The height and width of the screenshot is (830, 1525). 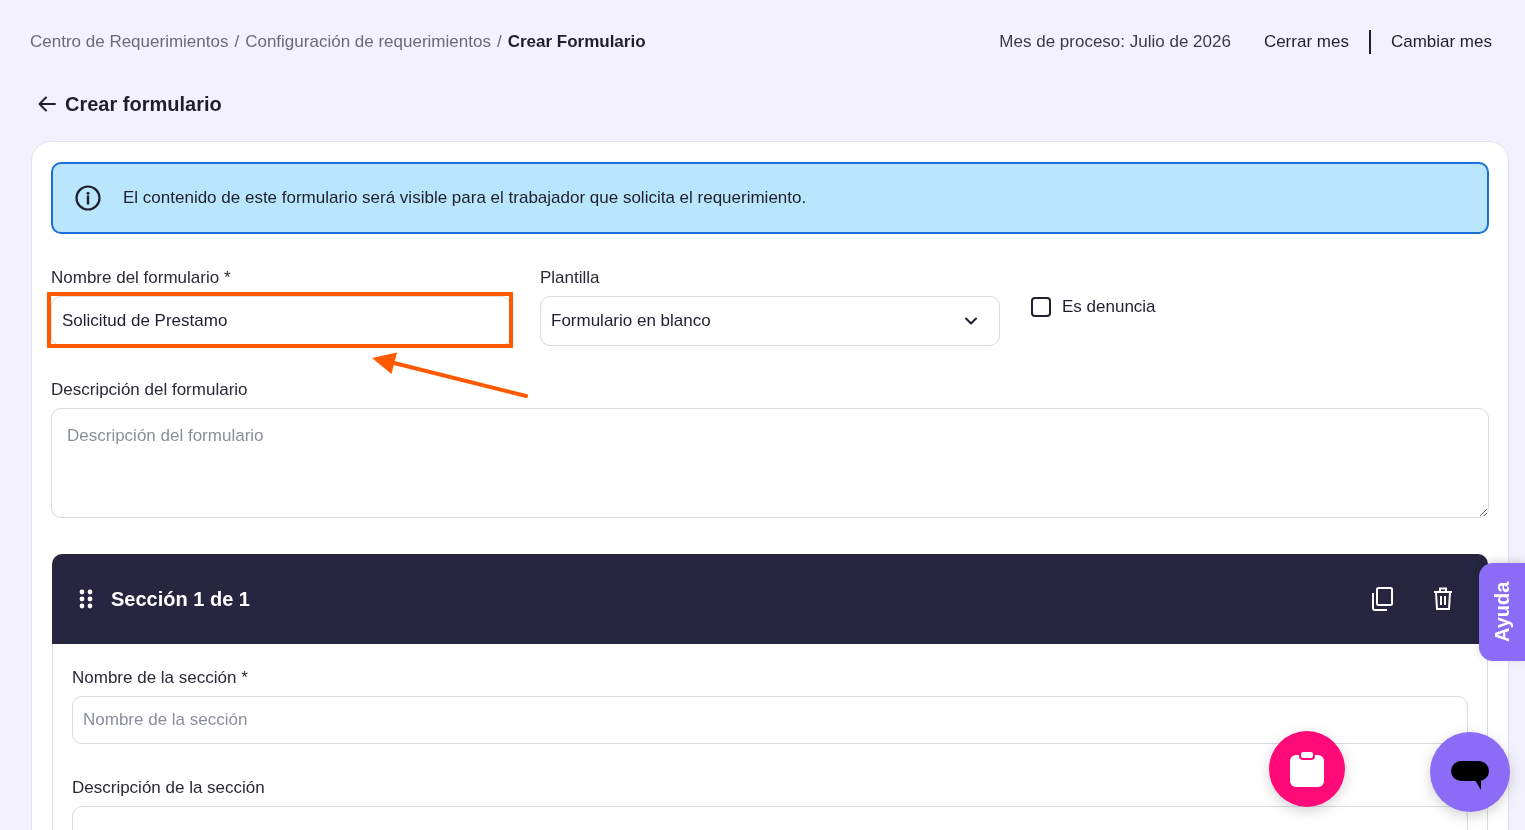 I want to click on field-label: Plantilla, so click(x=570, y=278).